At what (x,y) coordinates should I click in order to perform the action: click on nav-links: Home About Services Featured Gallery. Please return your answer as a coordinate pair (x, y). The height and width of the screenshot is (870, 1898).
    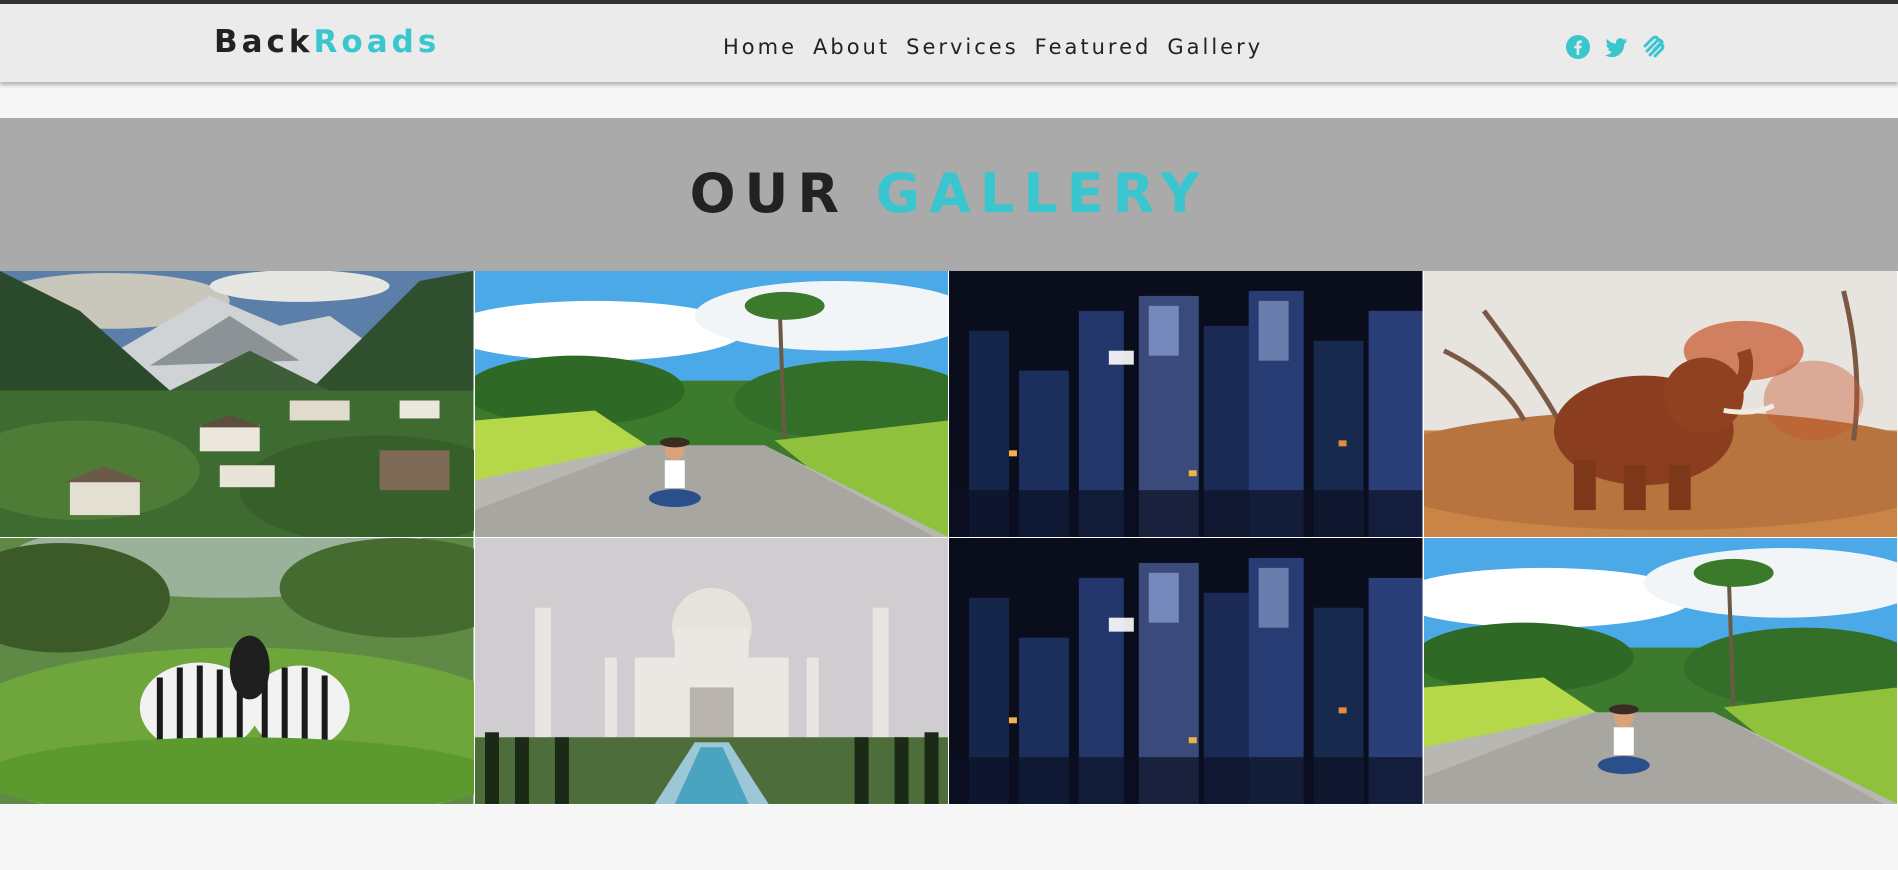
    Looking at the image, I should click on (993, 47).